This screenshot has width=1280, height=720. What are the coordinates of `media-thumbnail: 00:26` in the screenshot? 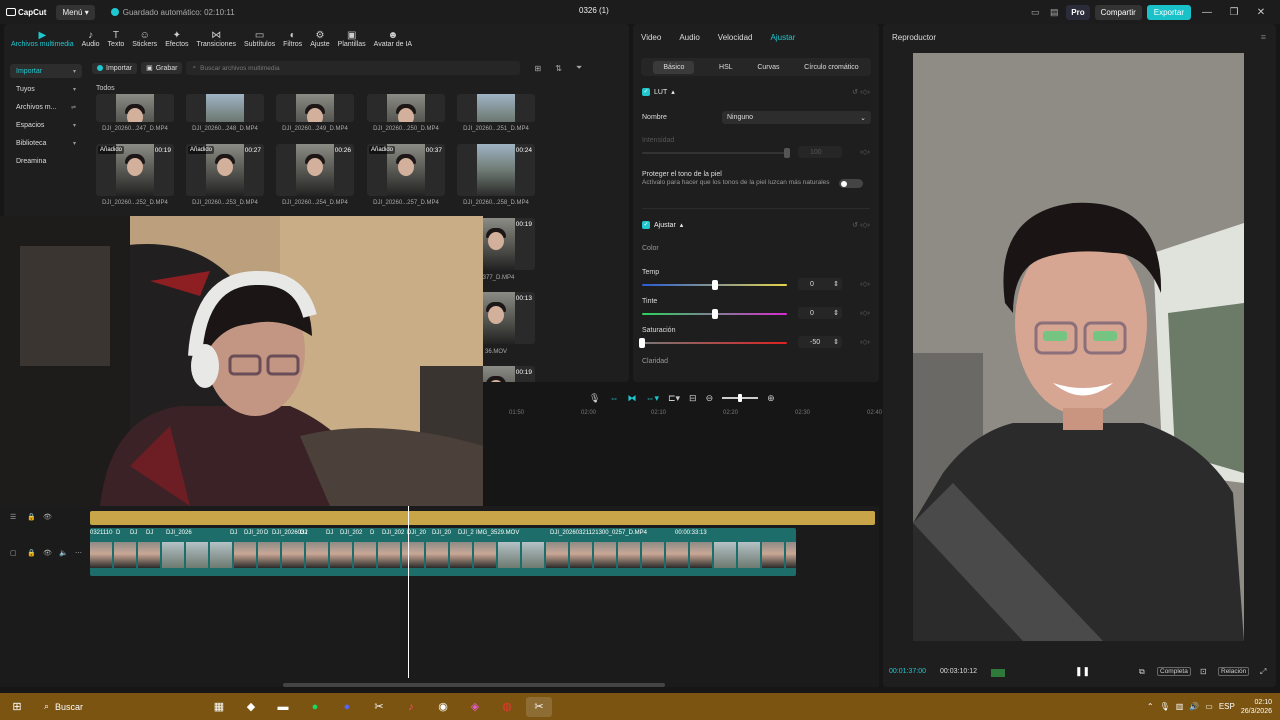 It's located at (315, 170).